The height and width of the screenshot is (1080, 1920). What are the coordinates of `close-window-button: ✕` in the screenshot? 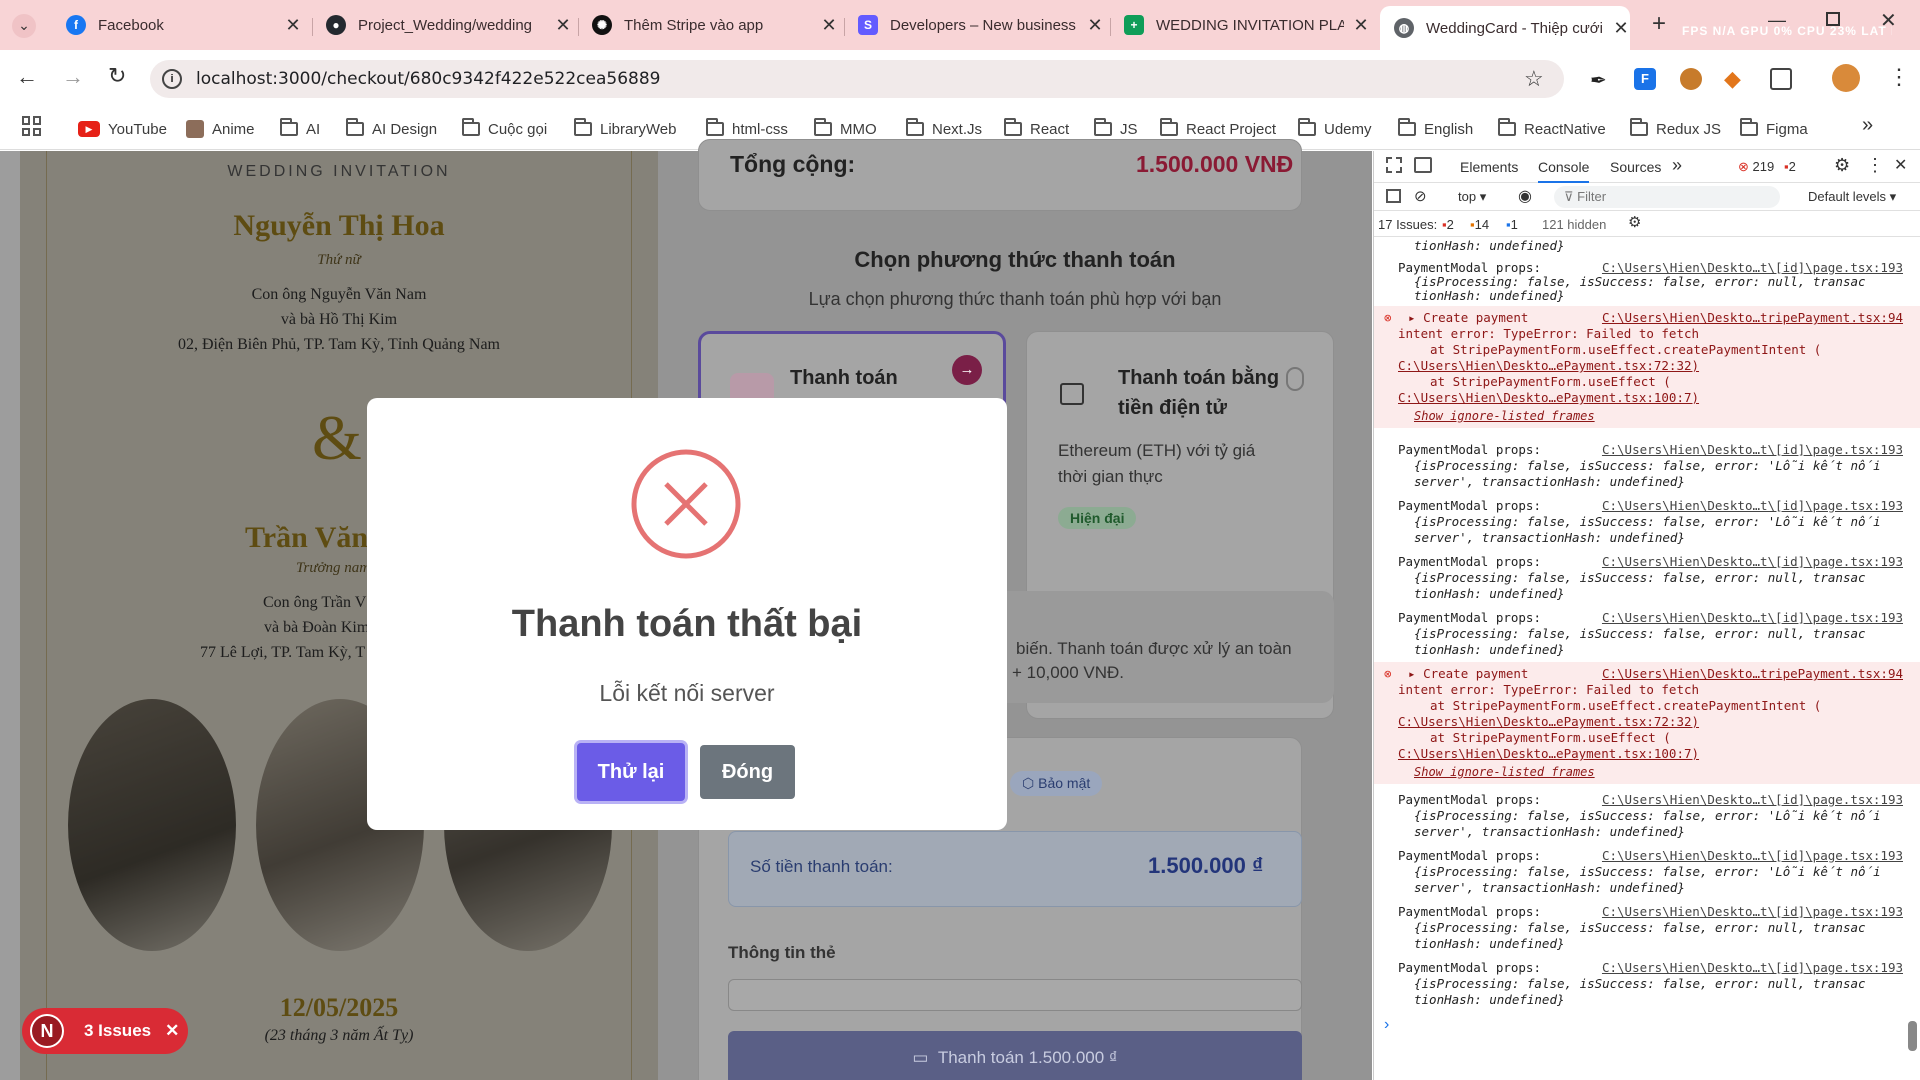 It's located at (1888, 20).